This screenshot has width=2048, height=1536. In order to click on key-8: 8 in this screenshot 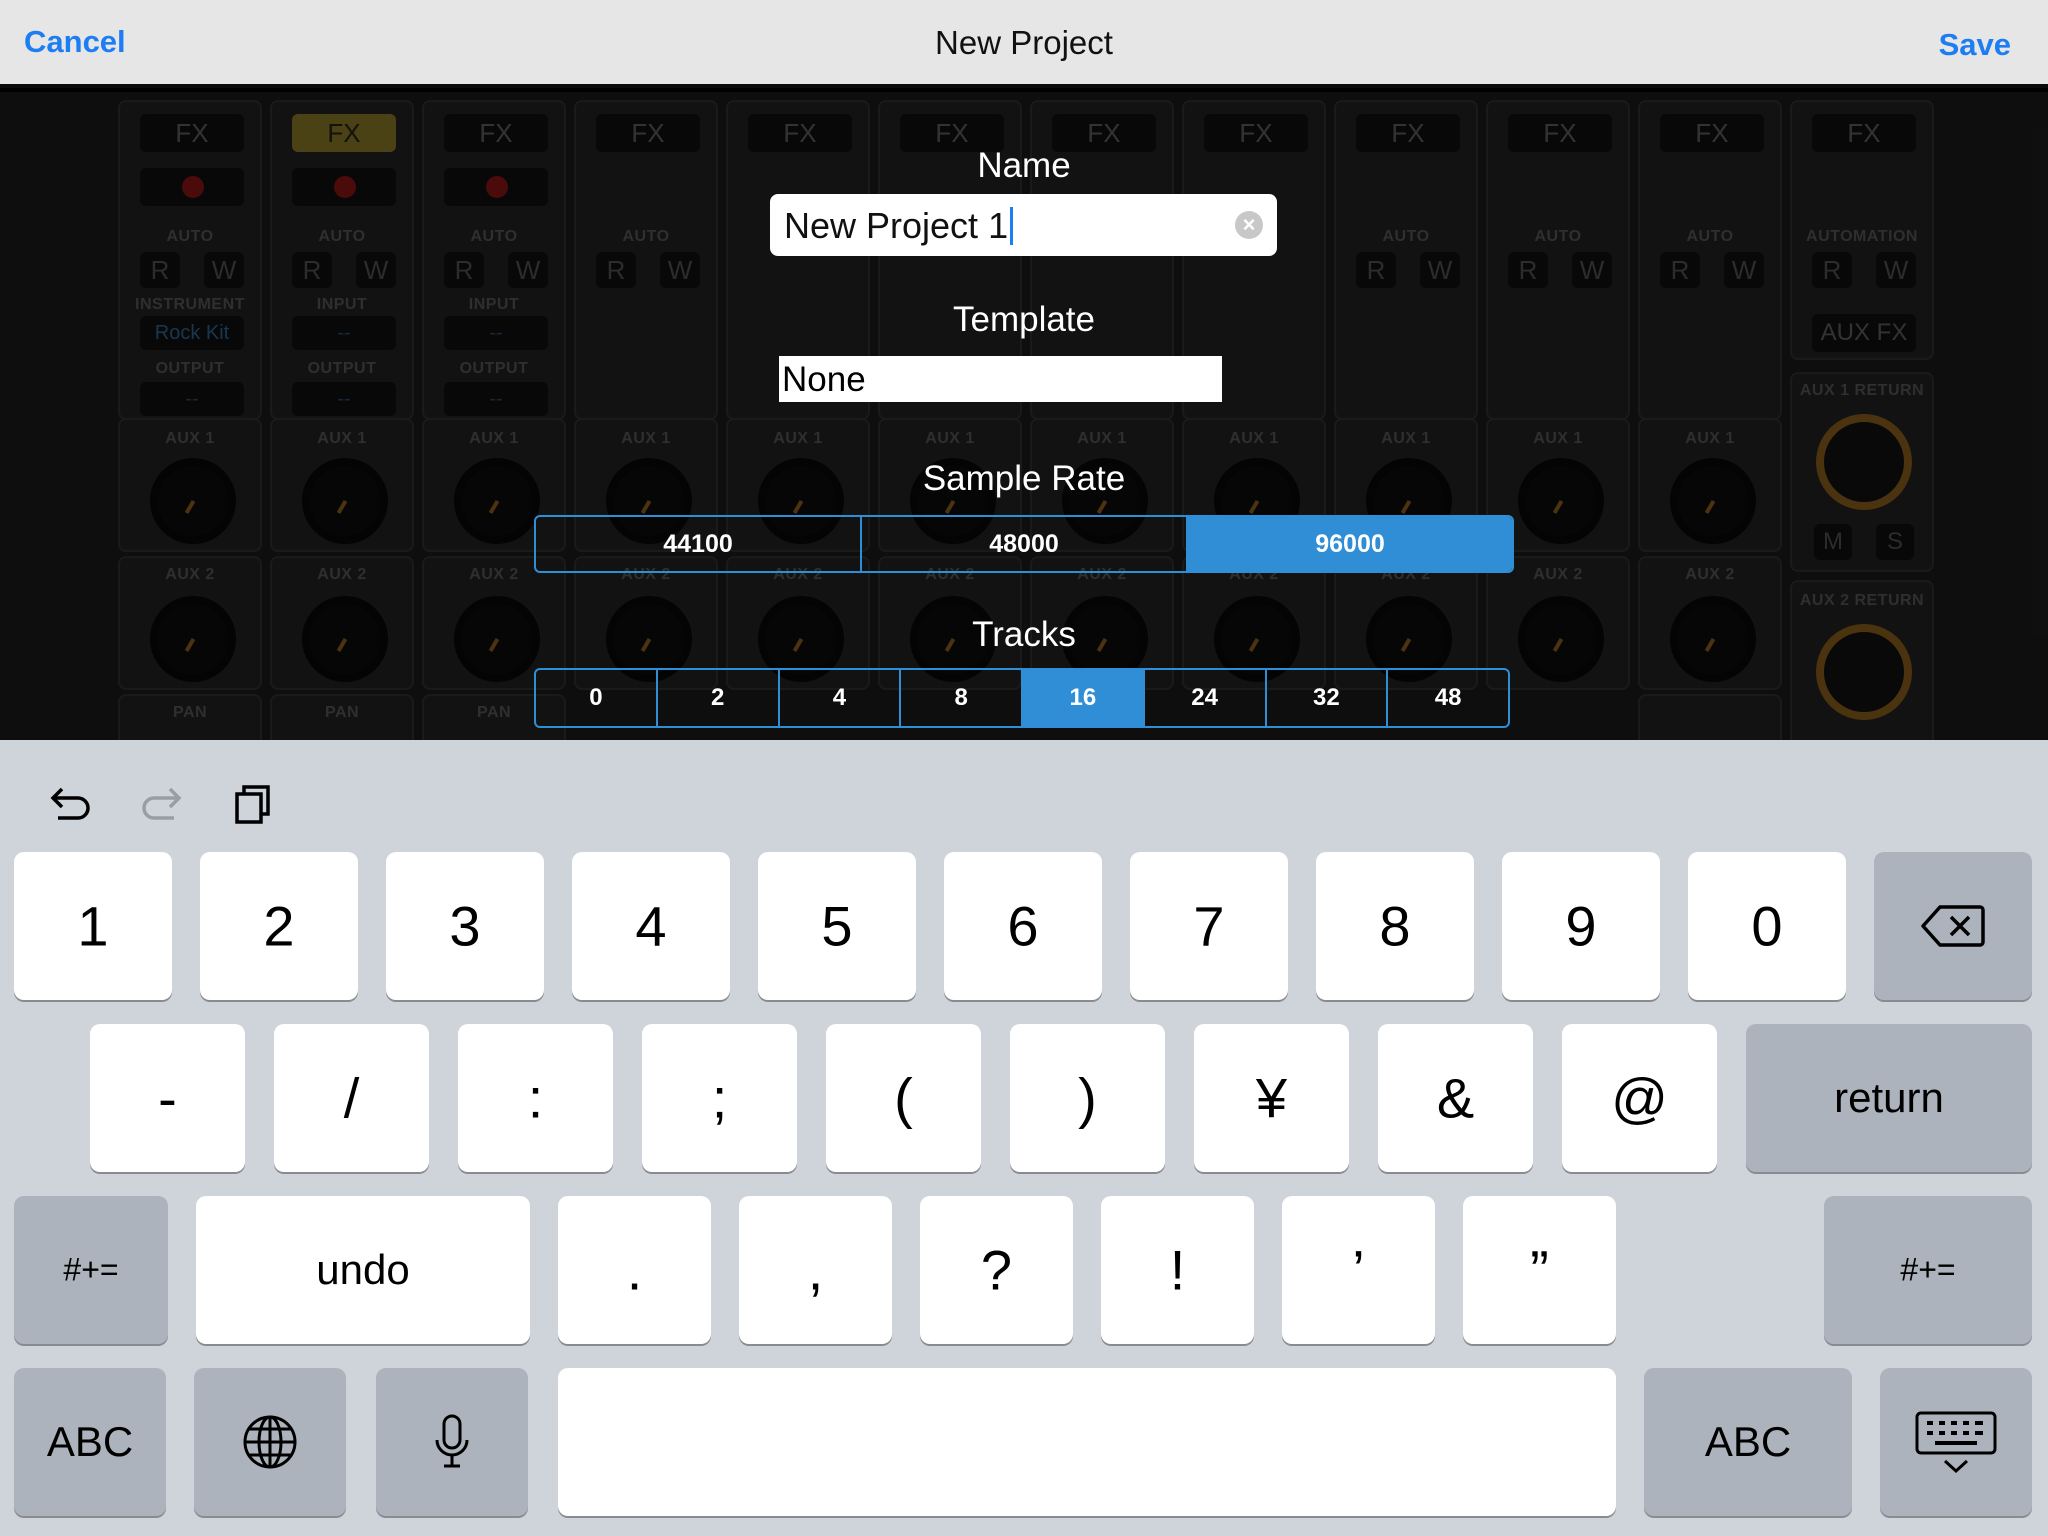, I will do `click(1395, 926)`.